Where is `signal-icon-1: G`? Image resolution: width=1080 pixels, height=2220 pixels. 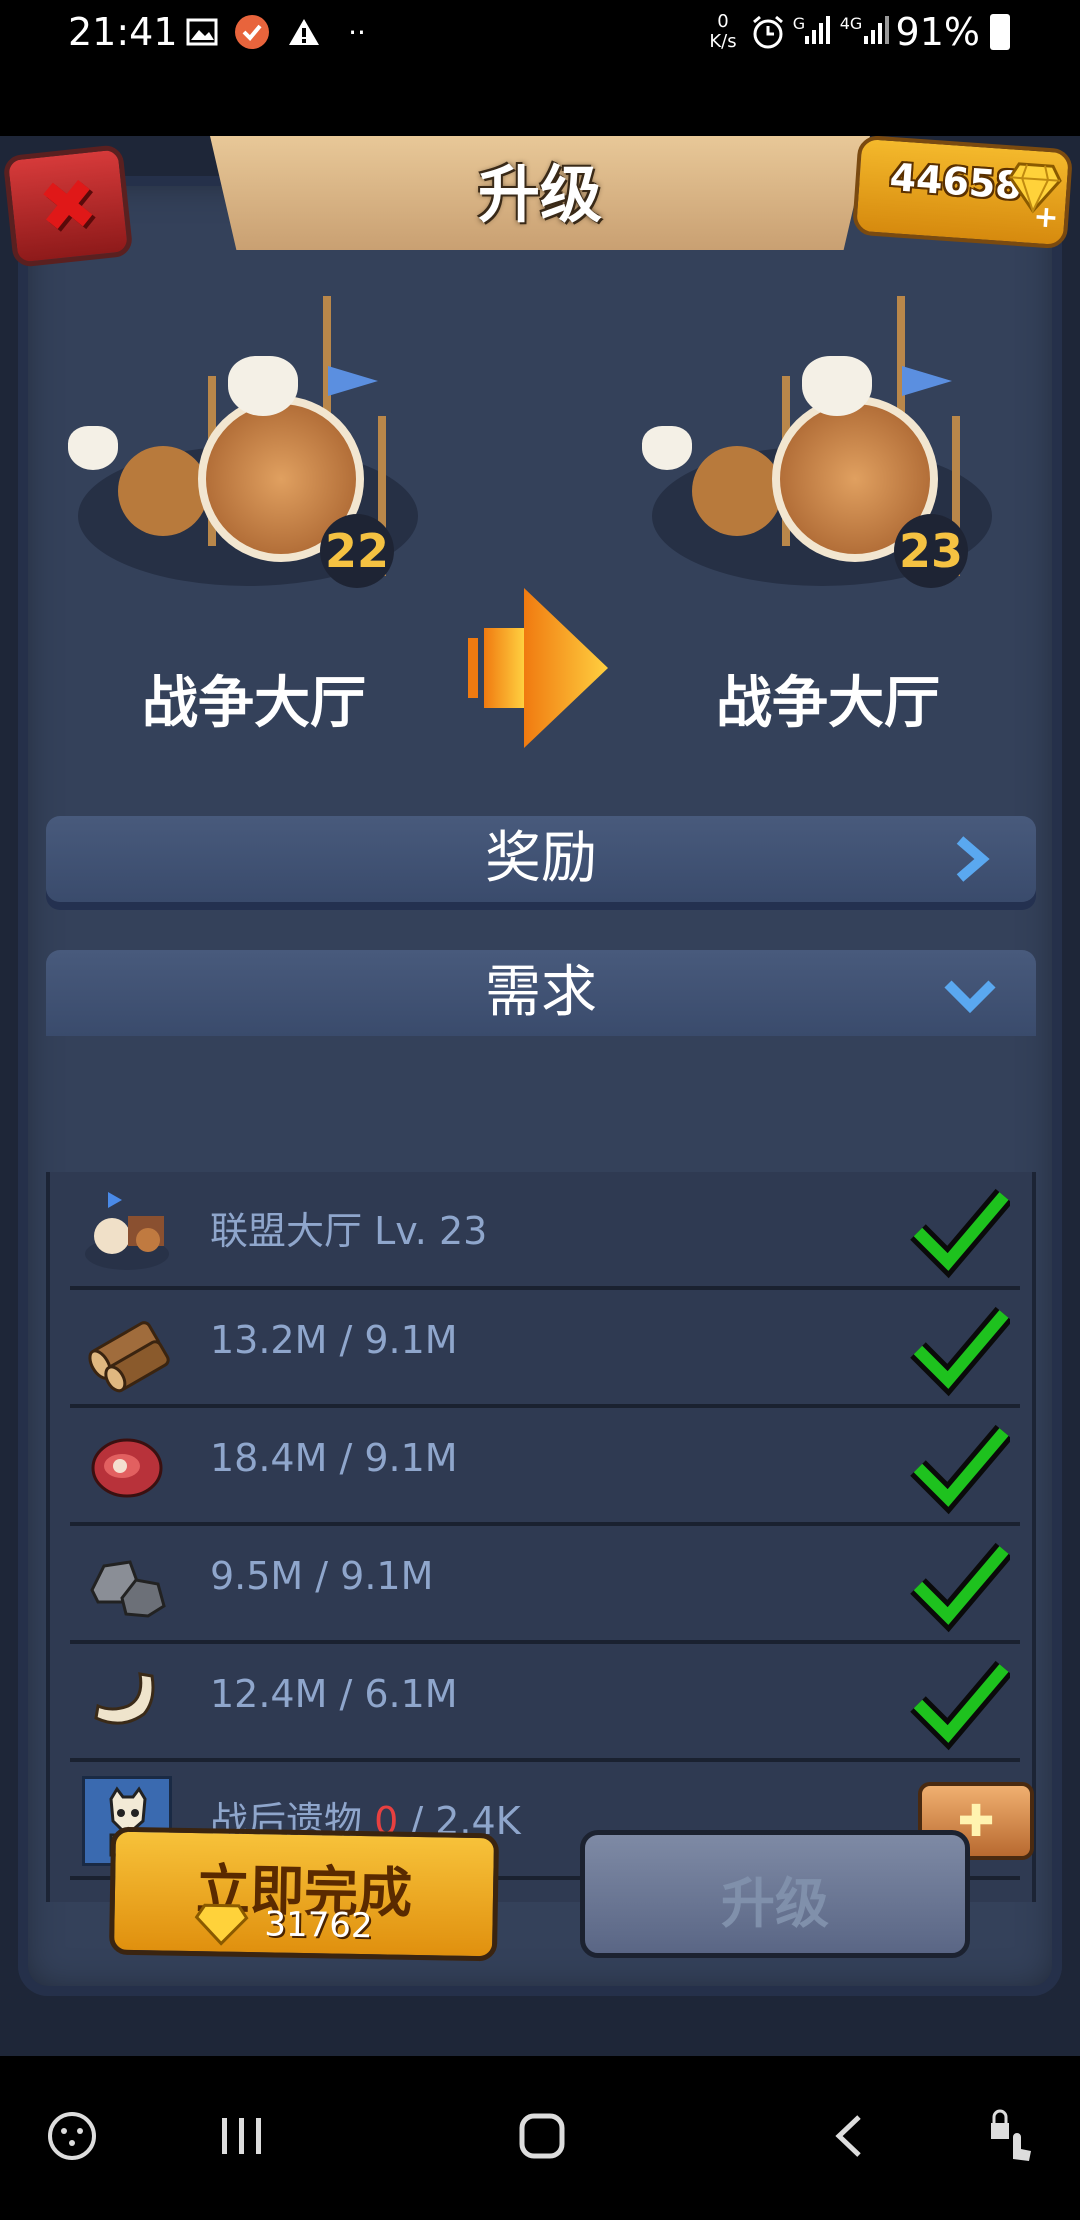
signal-icon-1: G is located at coordinates (812, 32).